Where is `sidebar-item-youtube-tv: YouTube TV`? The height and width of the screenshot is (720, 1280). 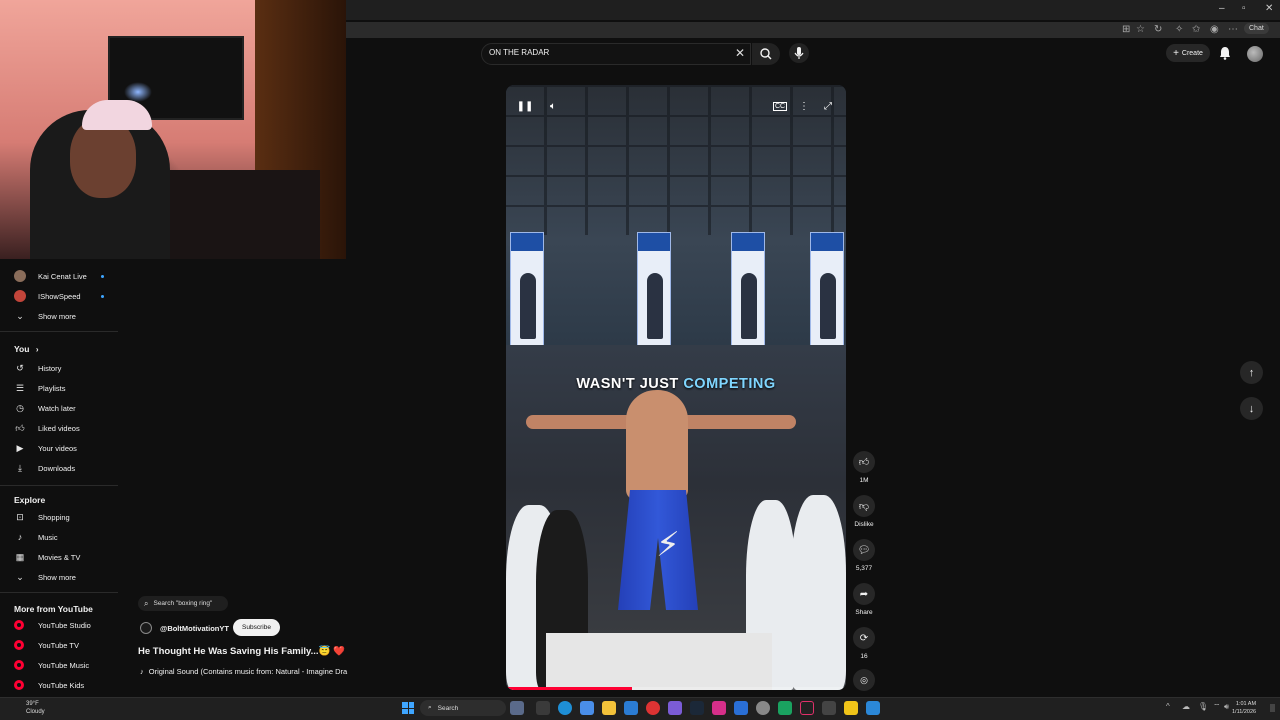
sidebar-item-youtube-tv: YouTube TV is located at coordinates (46, 645).